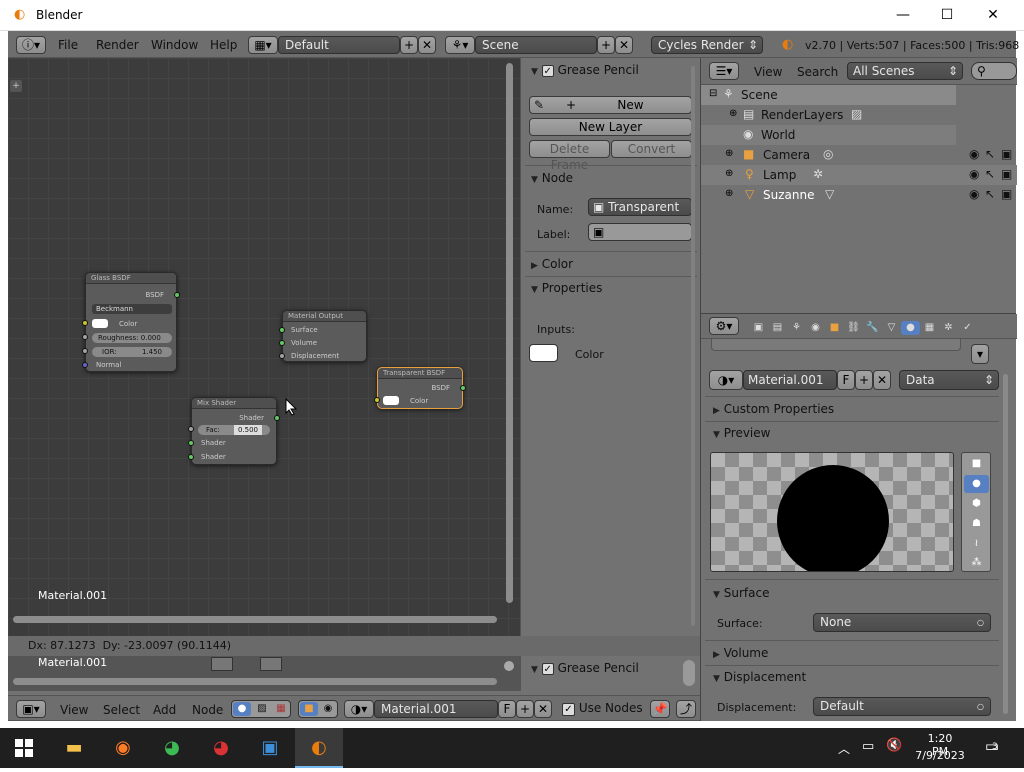  I want to click on properties-vscrollbar, so click(1005, 544).